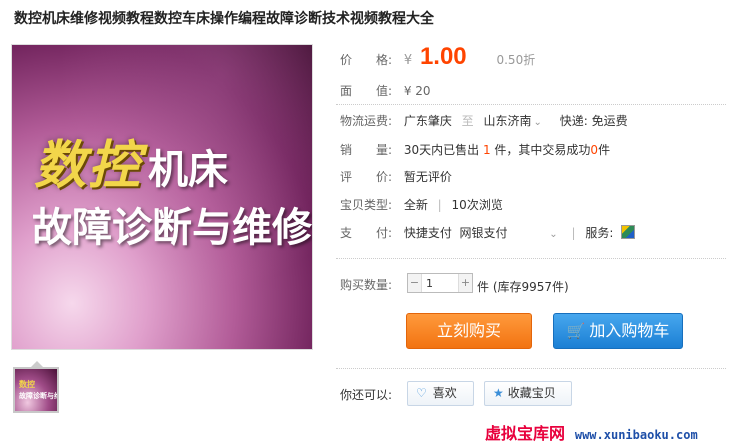 The image size is (738, 447). Describe the element at coordinates (366, 60) in the screenshot. I see `price-label: 价 格:` at that location.